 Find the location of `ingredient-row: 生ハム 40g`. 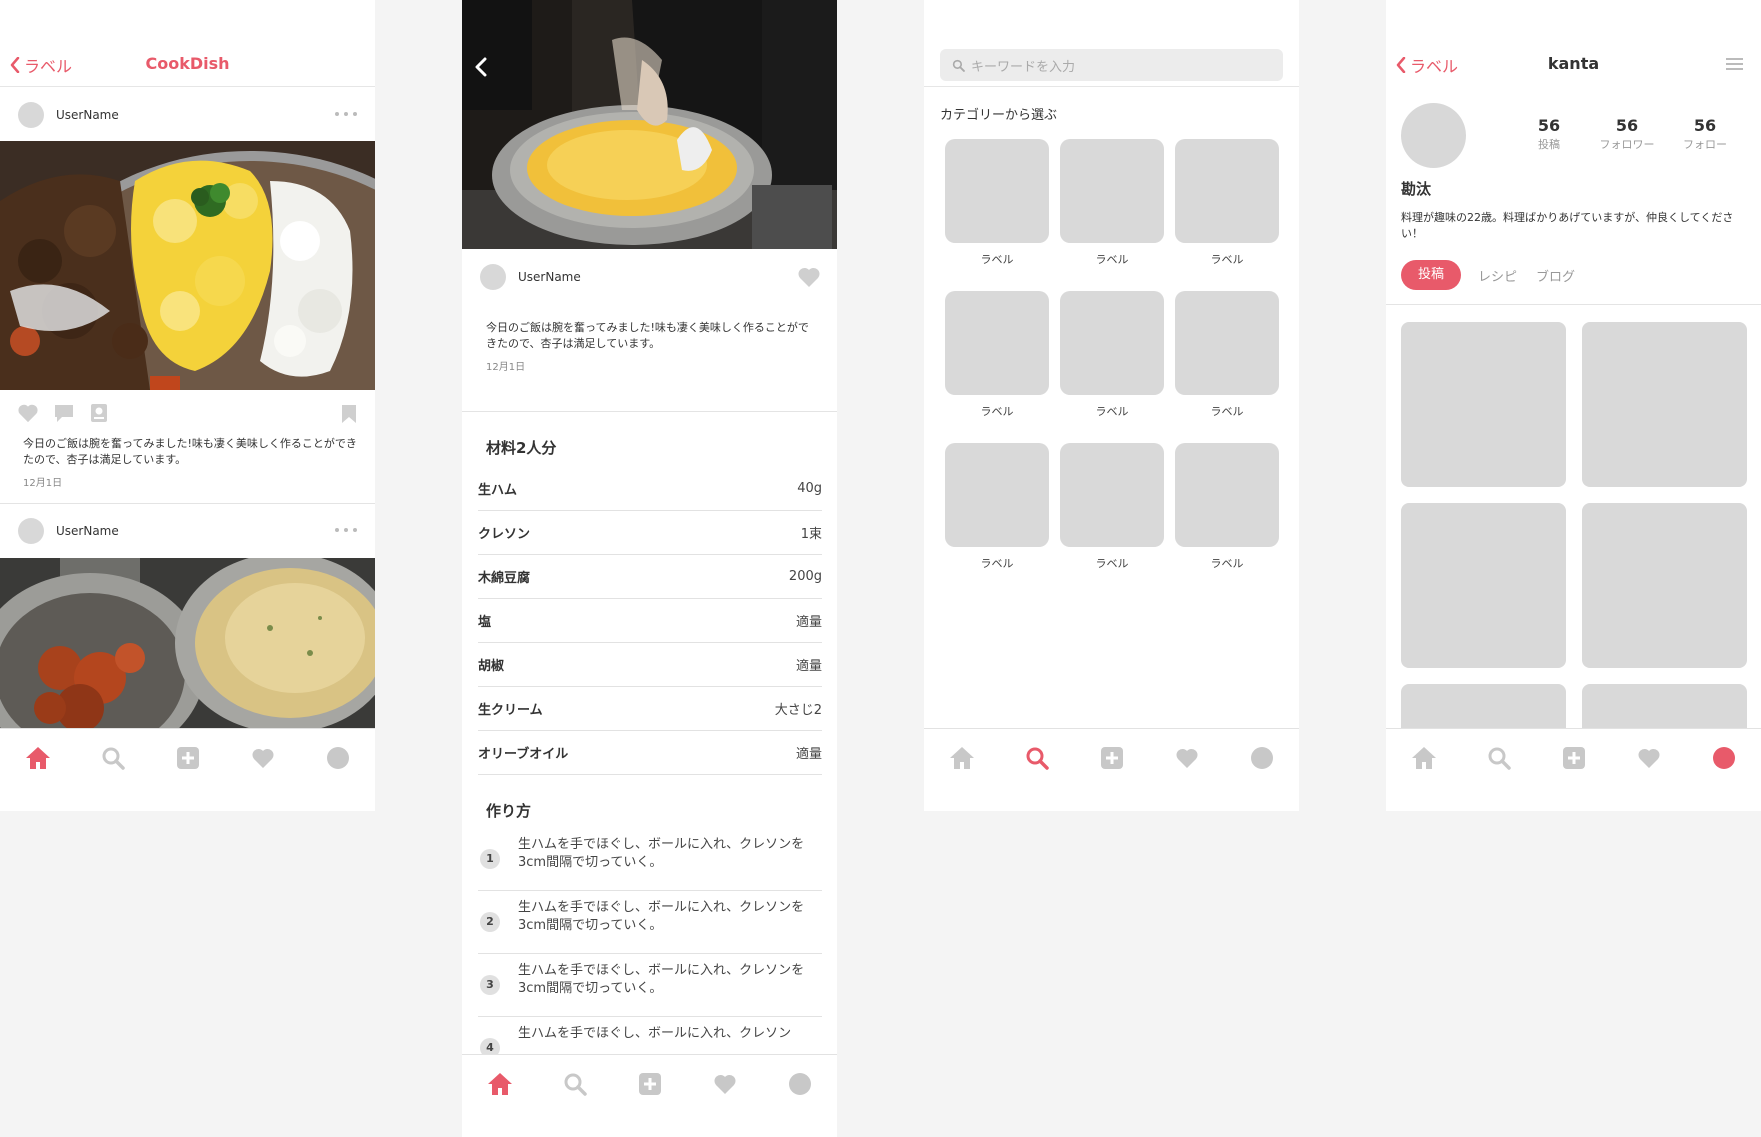

ingredient-row: 生ハム 40g is located at coordinates (650, 489).